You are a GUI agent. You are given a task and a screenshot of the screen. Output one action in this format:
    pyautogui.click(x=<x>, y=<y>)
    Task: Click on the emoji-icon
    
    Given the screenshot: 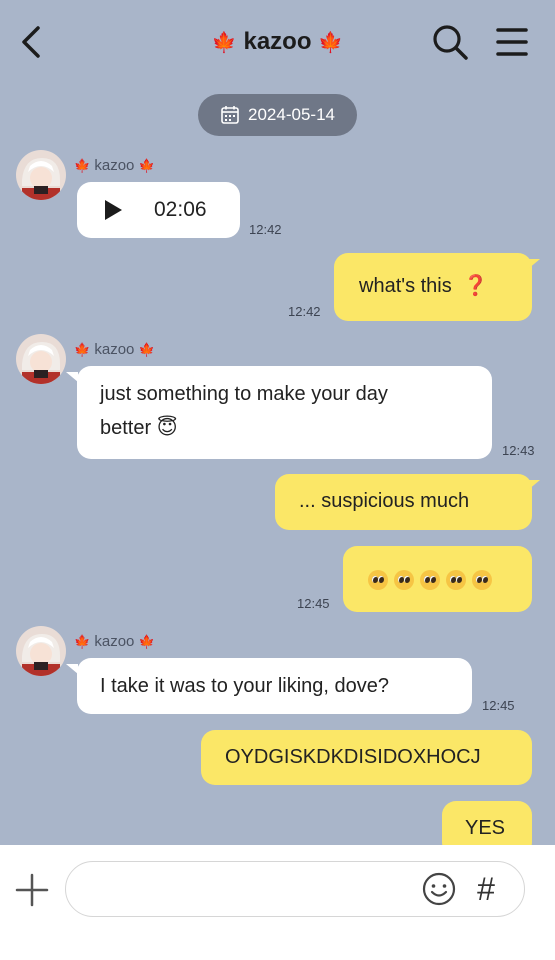 What is the action you would take?
    pyautogui.click(x=439, y=889)
    